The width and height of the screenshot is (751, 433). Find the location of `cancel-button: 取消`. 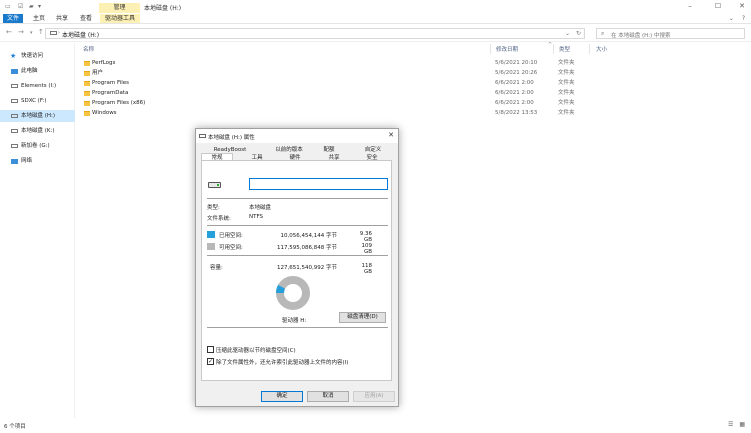

cancel-button: 取消 is located at coordinates (328, 396).